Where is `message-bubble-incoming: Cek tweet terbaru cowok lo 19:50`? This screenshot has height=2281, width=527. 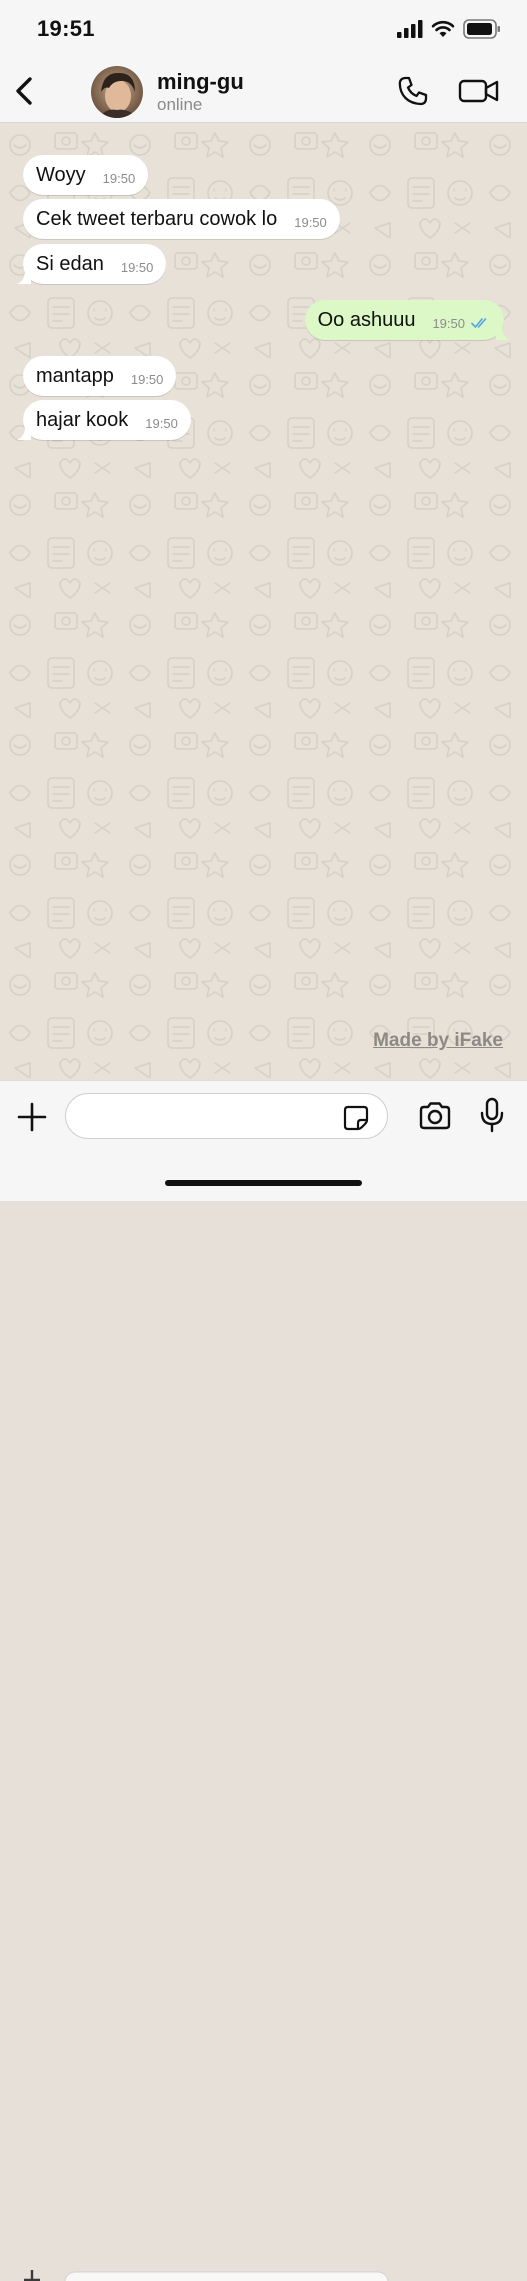
message-bubble-incoming: Cek tweet terbaru cowok lo 19:50 is located at coordinates (181, 219).